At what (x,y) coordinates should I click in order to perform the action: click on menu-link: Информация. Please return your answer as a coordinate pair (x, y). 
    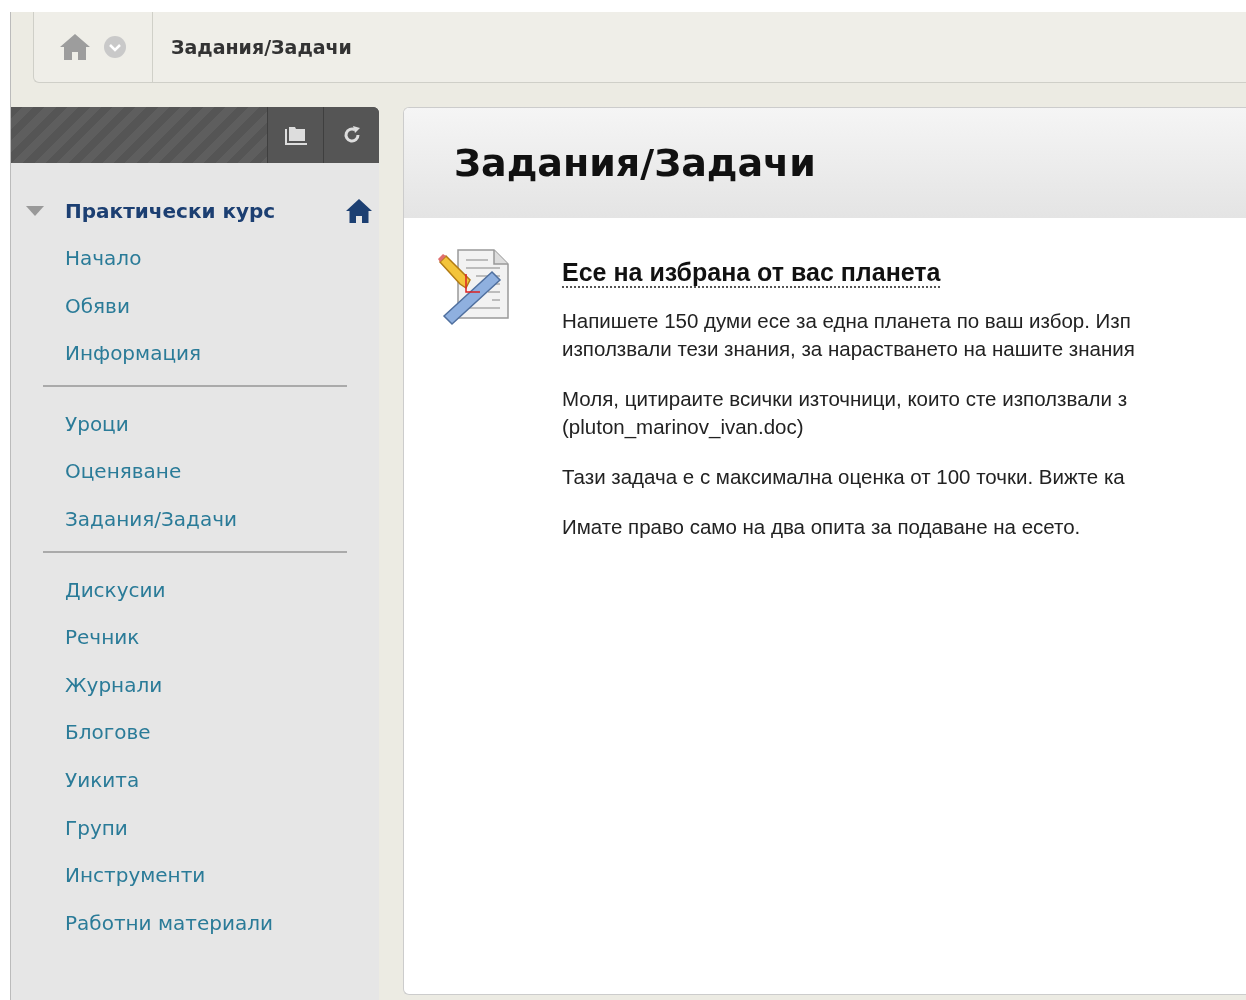
    Looking at the image, I should click on (219, 354).